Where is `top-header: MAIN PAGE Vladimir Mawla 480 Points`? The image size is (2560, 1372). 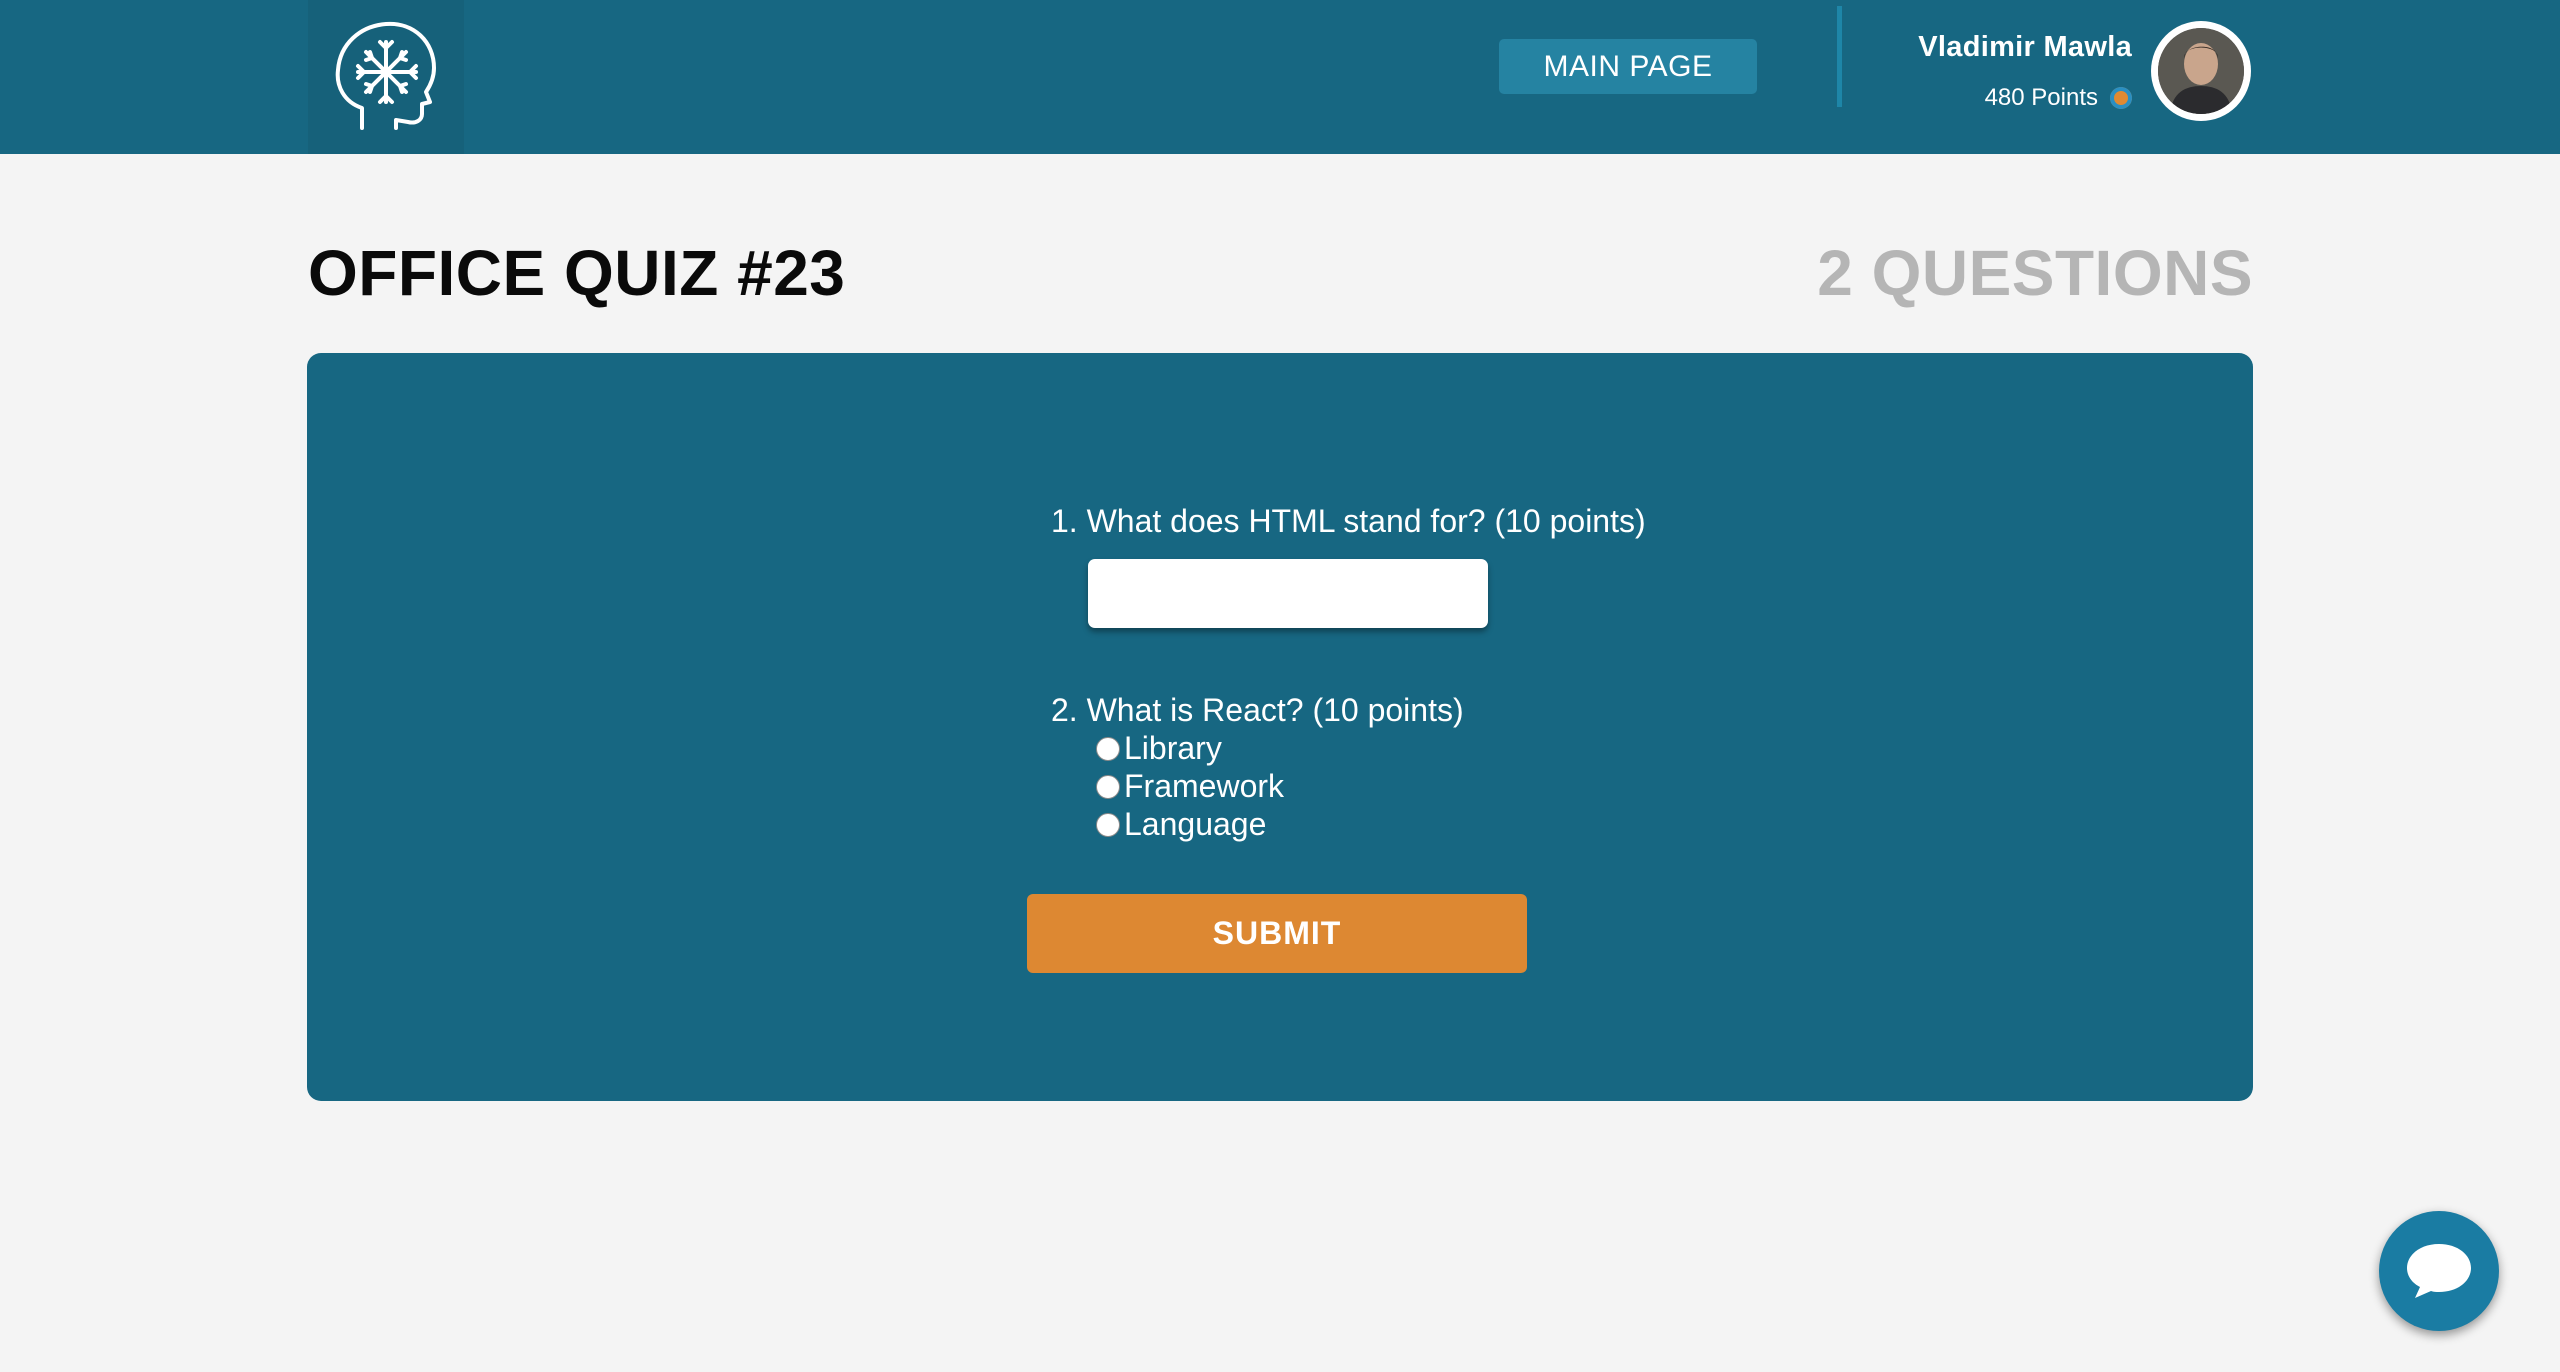
top-header: MAIN PAGE Vladimir Mawla 480 Points is located at coordinates (1280, 77).